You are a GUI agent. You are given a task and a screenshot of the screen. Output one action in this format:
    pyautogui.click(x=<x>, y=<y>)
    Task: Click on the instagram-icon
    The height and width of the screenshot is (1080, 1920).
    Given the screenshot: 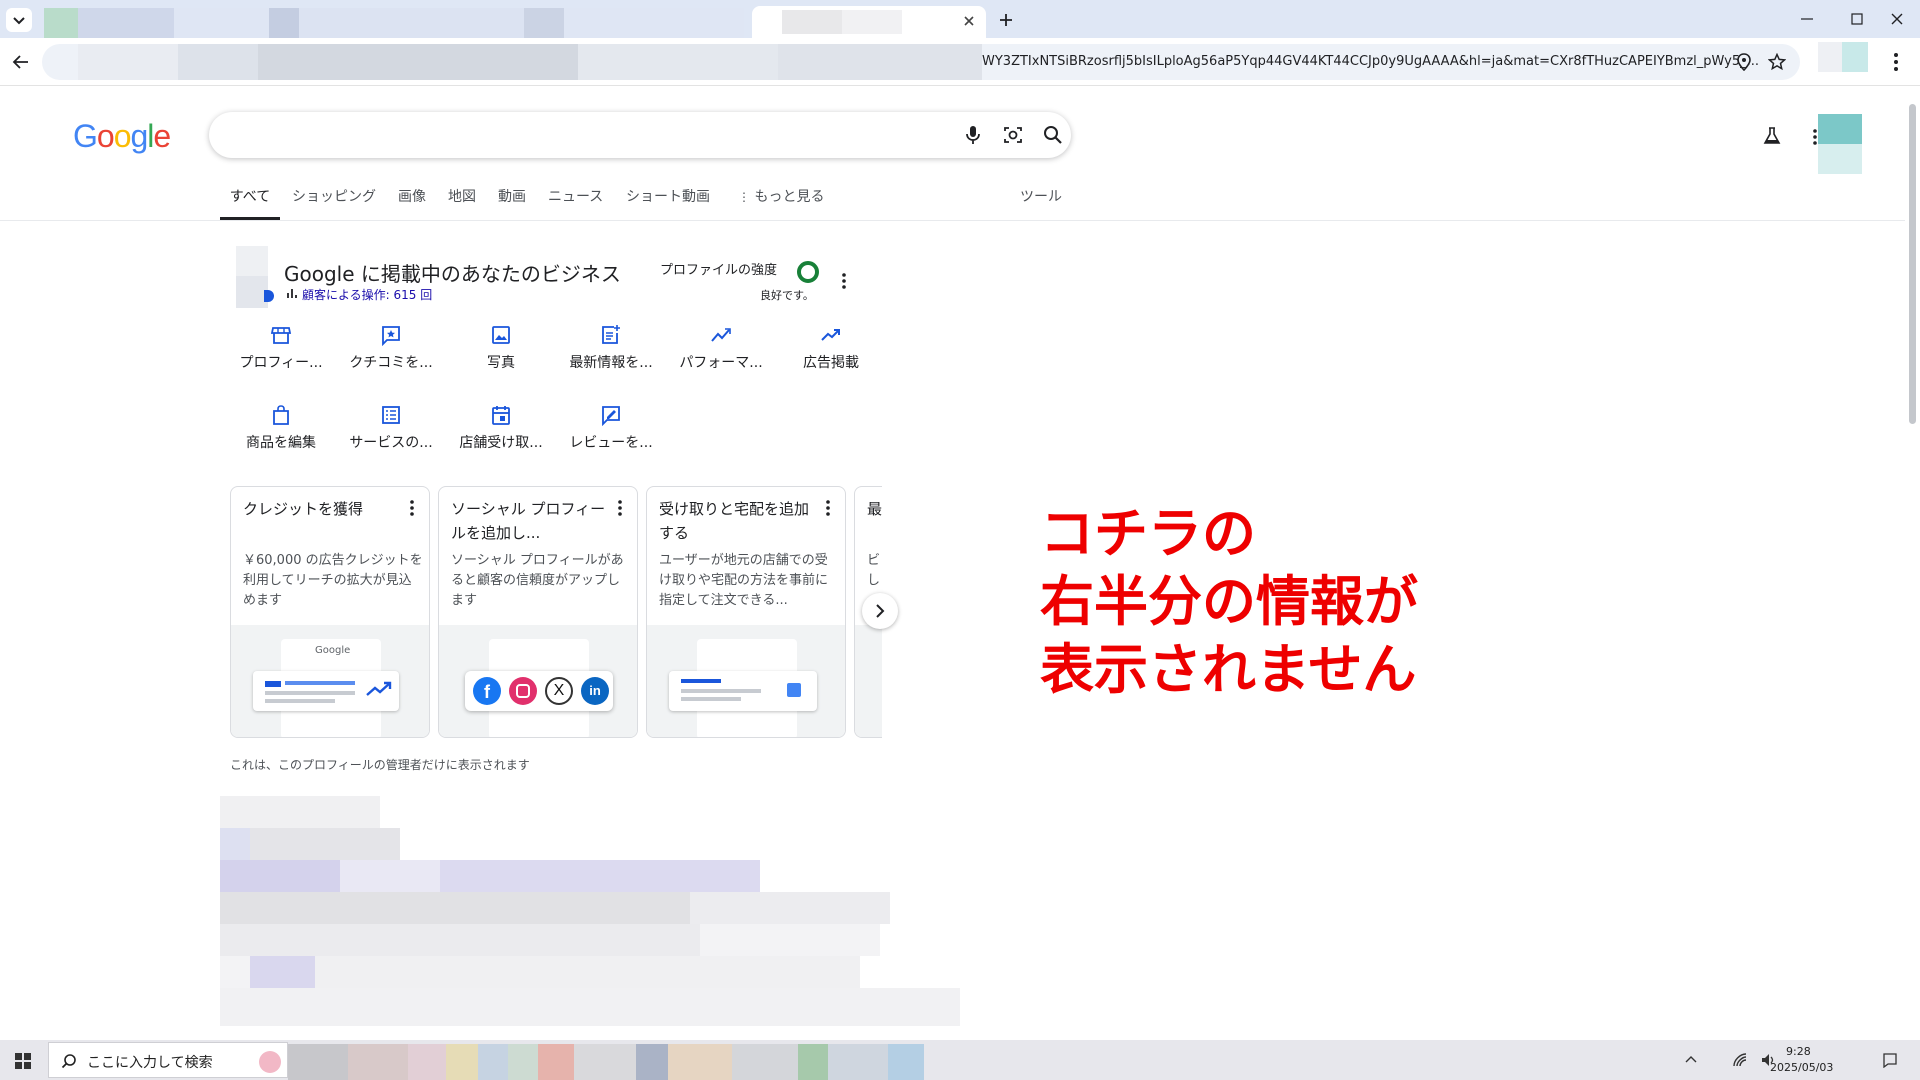 What is the action you would take?
    pyautogui.click(x=523, y=691)
    